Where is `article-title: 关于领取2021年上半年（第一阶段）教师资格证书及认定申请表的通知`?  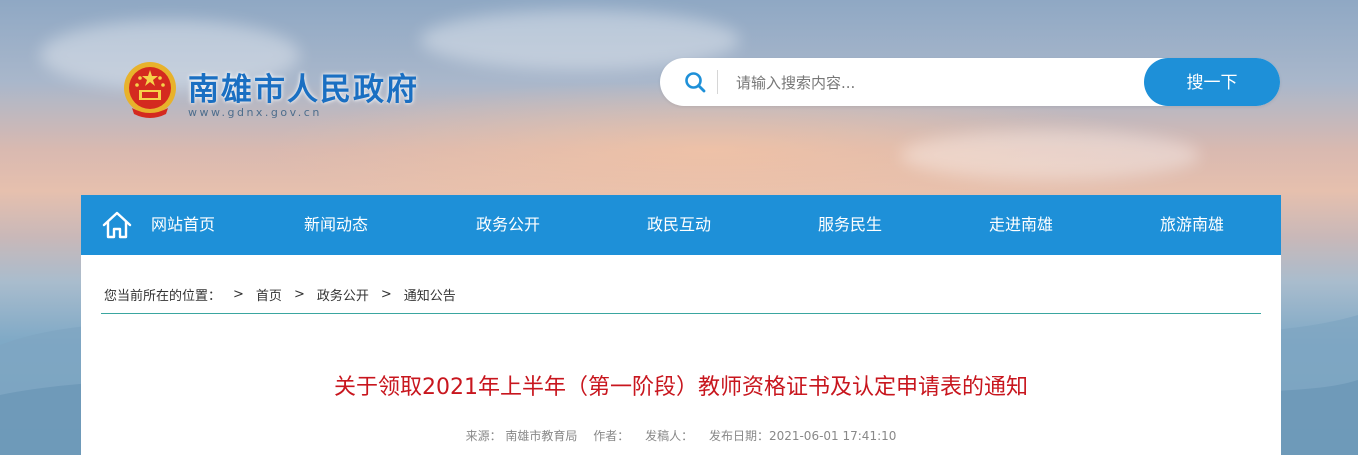
article-title: 关于领取2021年上半年（第一阶段）教师资格证书及认定申请表的通知 is located at coordinates (681, 387).